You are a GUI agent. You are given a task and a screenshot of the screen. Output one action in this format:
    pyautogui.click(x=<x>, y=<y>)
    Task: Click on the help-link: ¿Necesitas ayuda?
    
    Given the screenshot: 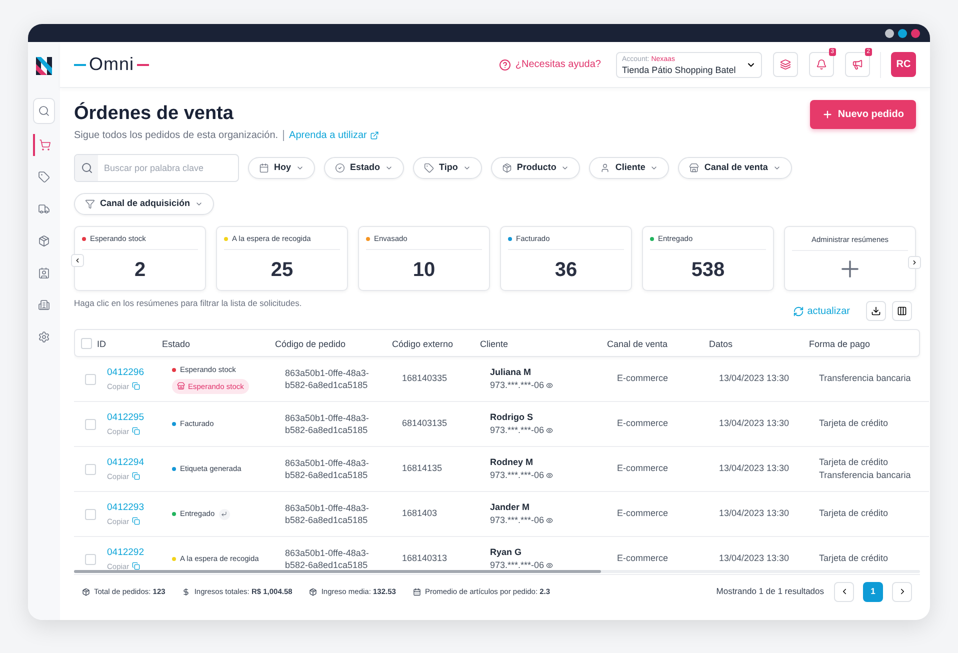 What is the action you would take?
    pyautogui.click(x=550, y=64)
    